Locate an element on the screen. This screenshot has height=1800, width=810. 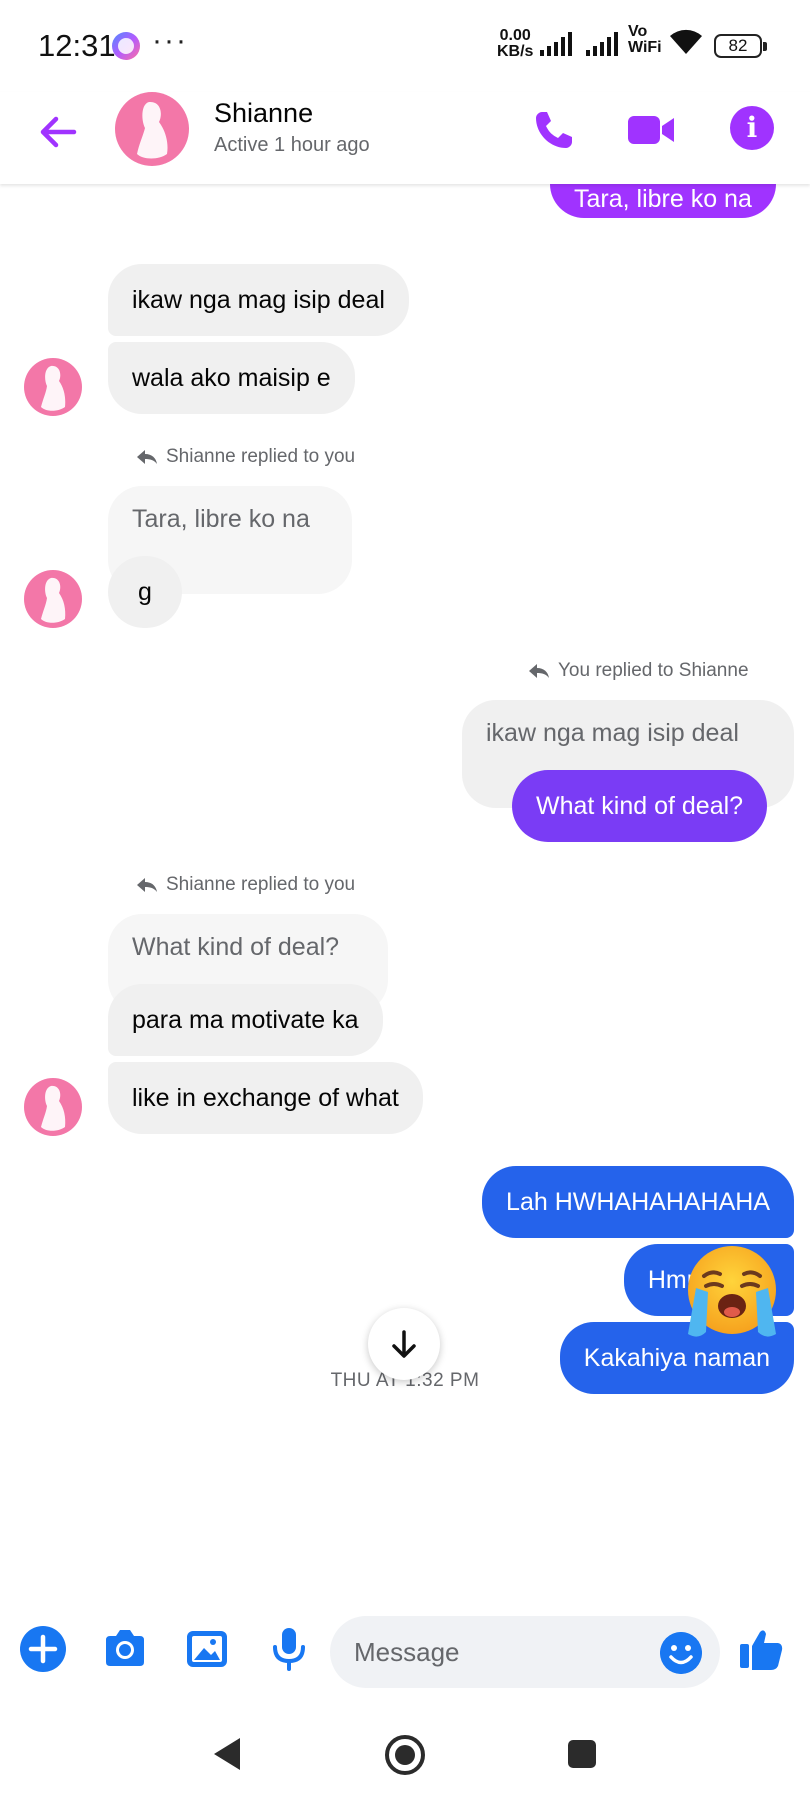
scroll-to-bottom-button is located at coordinates (404, 1344).